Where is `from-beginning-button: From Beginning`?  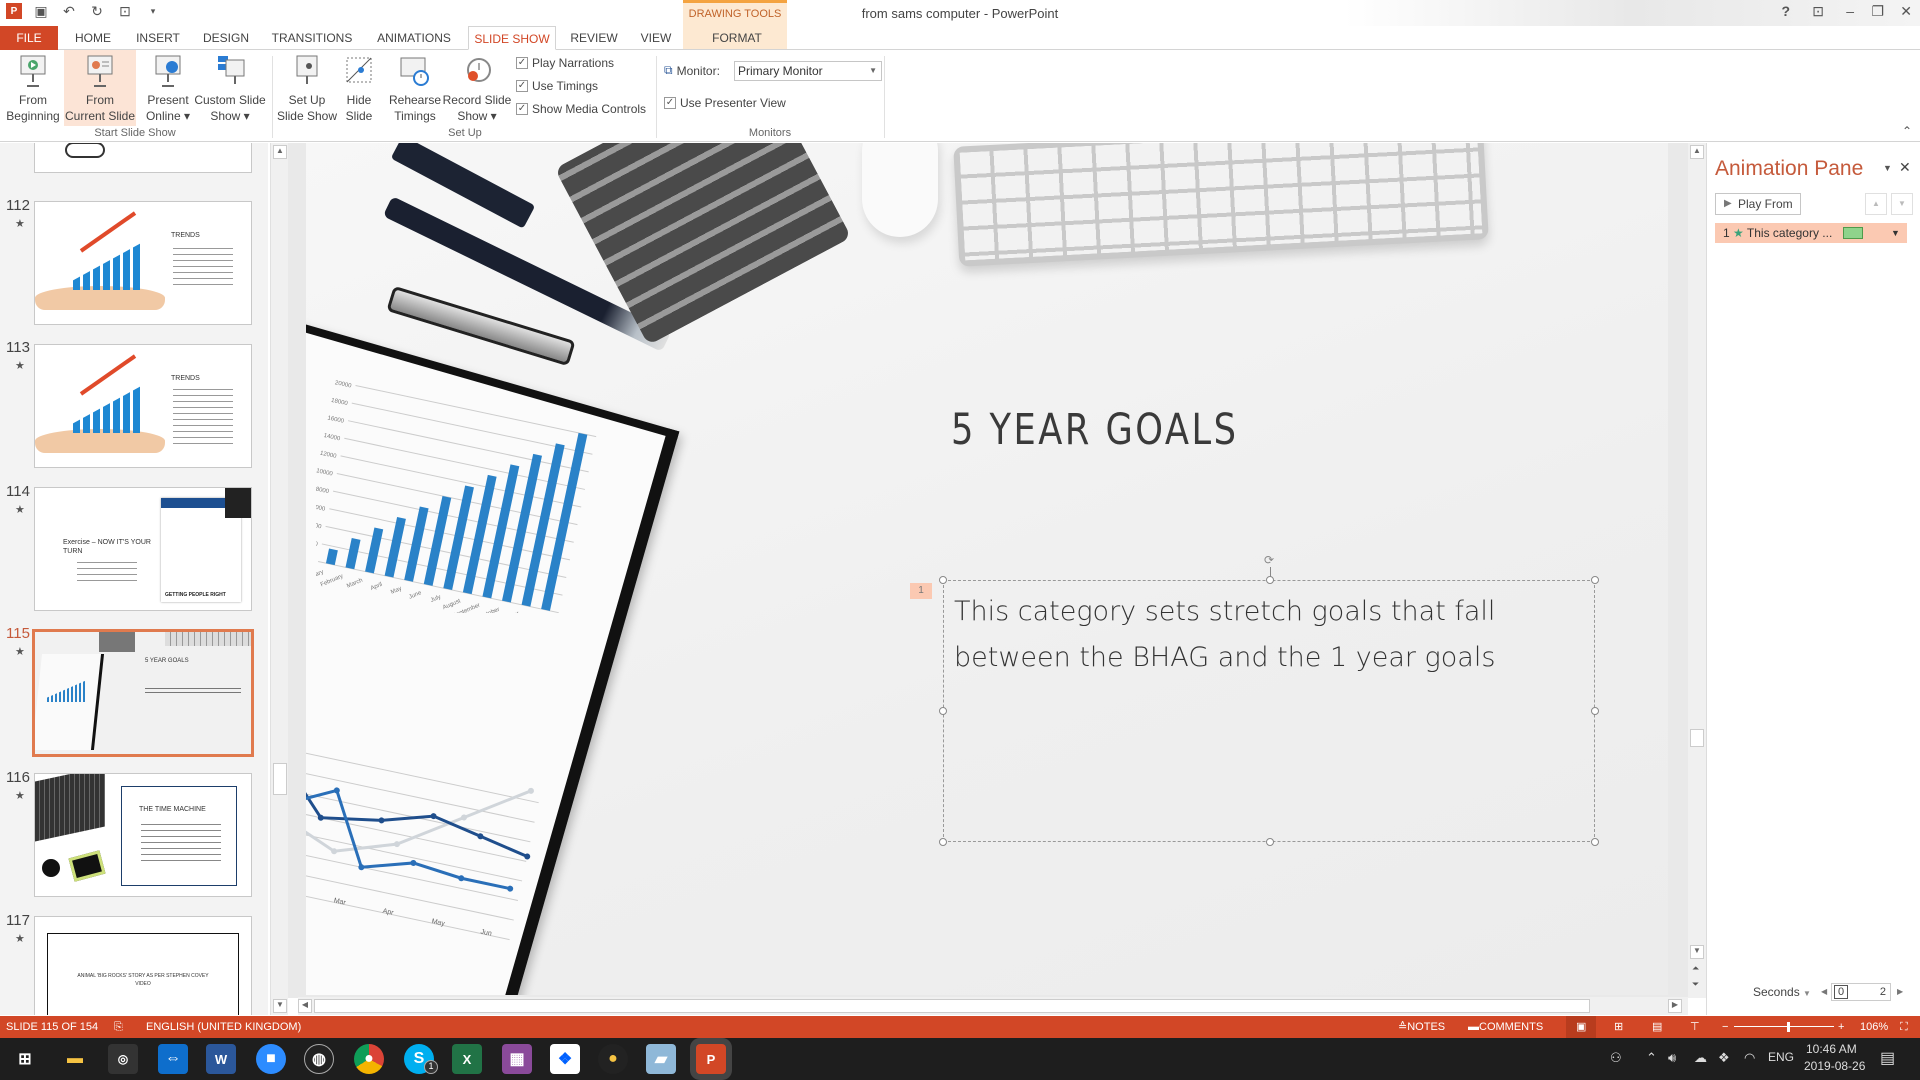
from-beginning-button: From Beginning is located at coordinates (33, 89).